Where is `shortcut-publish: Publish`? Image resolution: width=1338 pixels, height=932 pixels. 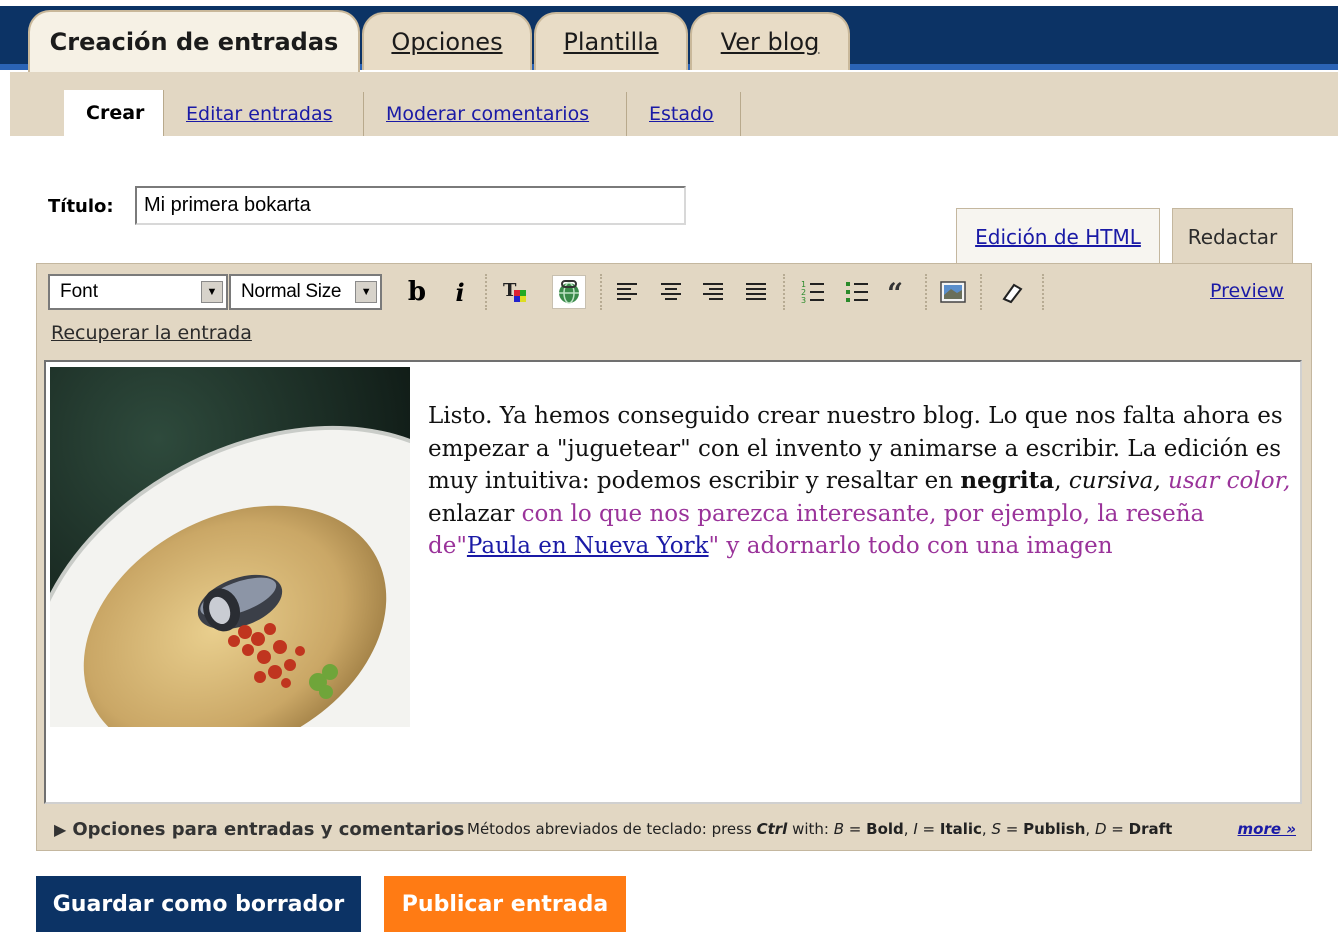 shortcut-publish: Publish is located at coordinates (1054, 829).